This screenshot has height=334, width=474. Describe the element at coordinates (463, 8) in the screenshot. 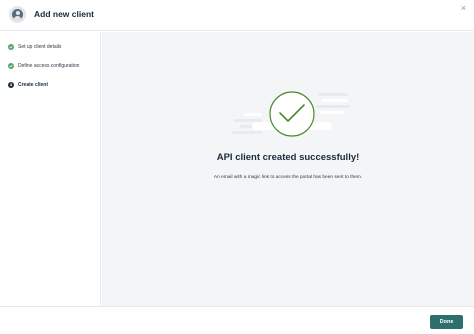

I see `close-icon: ×` at that location.